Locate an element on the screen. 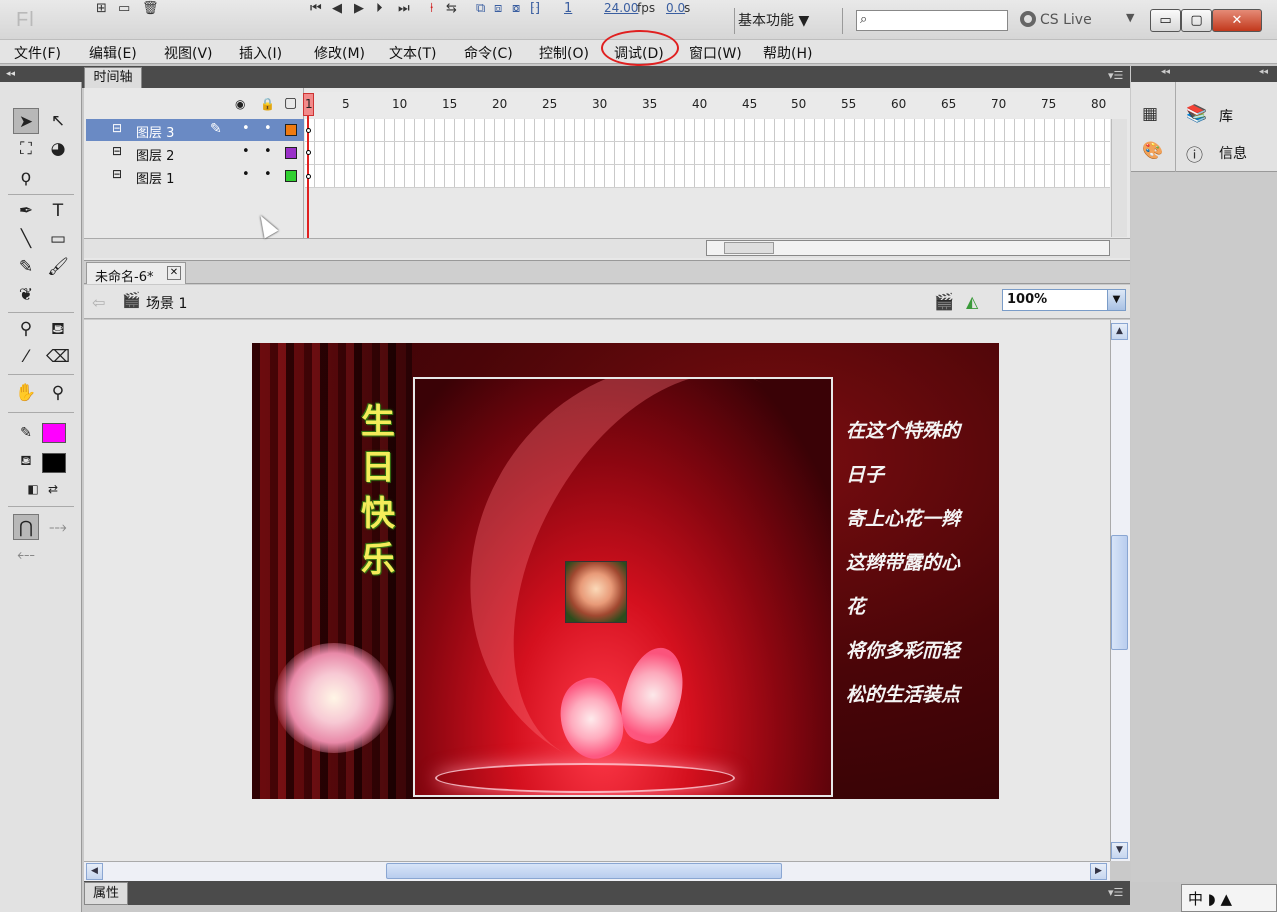  center-frame-icon: ⍿ is located at coordinates (431, 8).